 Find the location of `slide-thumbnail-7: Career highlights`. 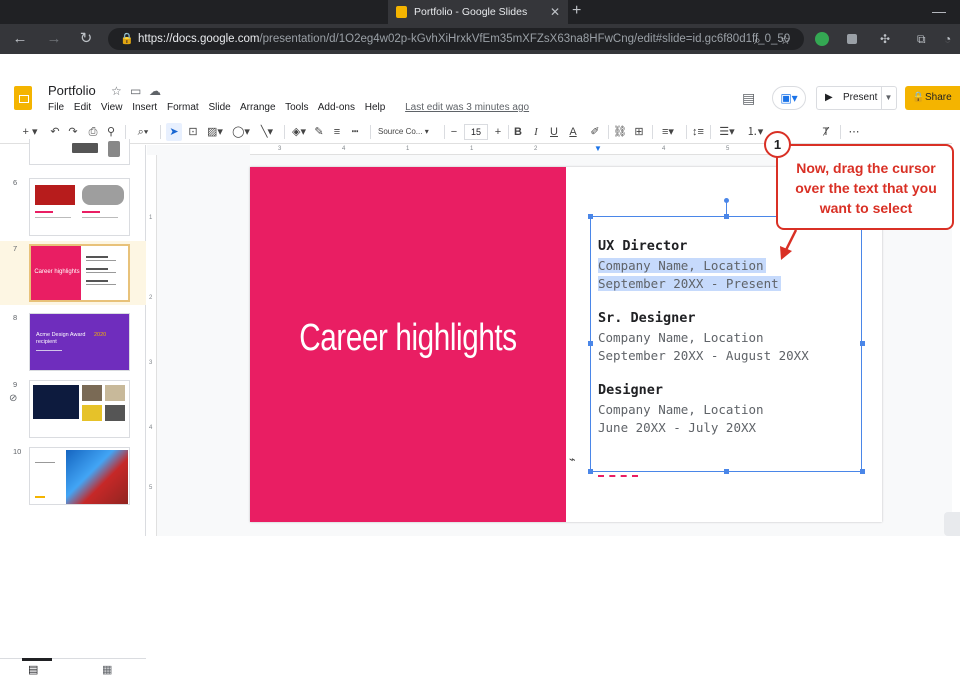

slide-thumbnail-7: Career highlights is located at coordinates (79, 273).